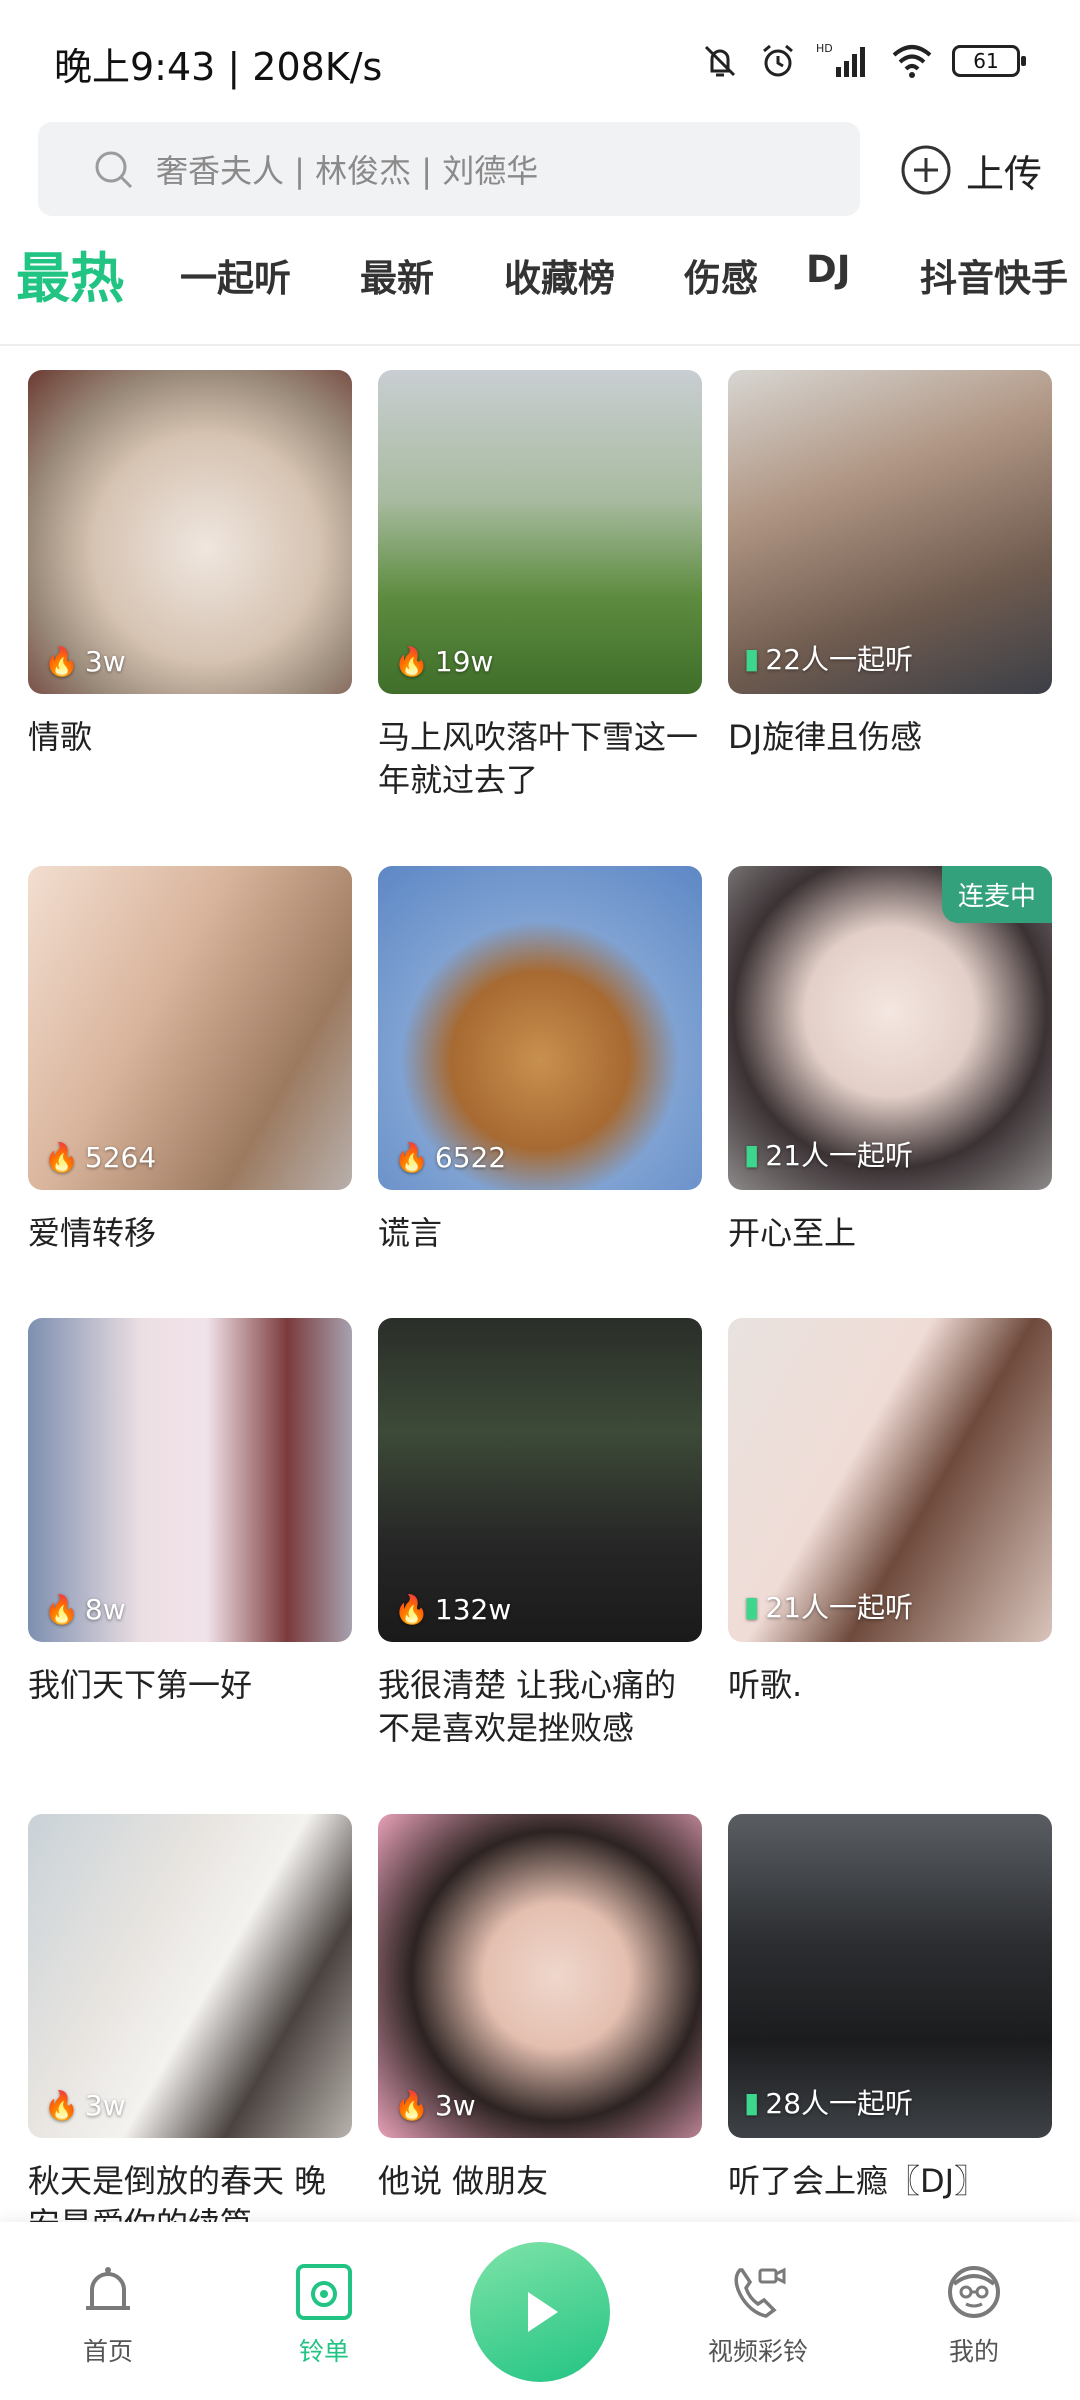  Describe the element at coordinates (473, 1609) in the screenshot. I see `play-count-value: 132w` at that location.